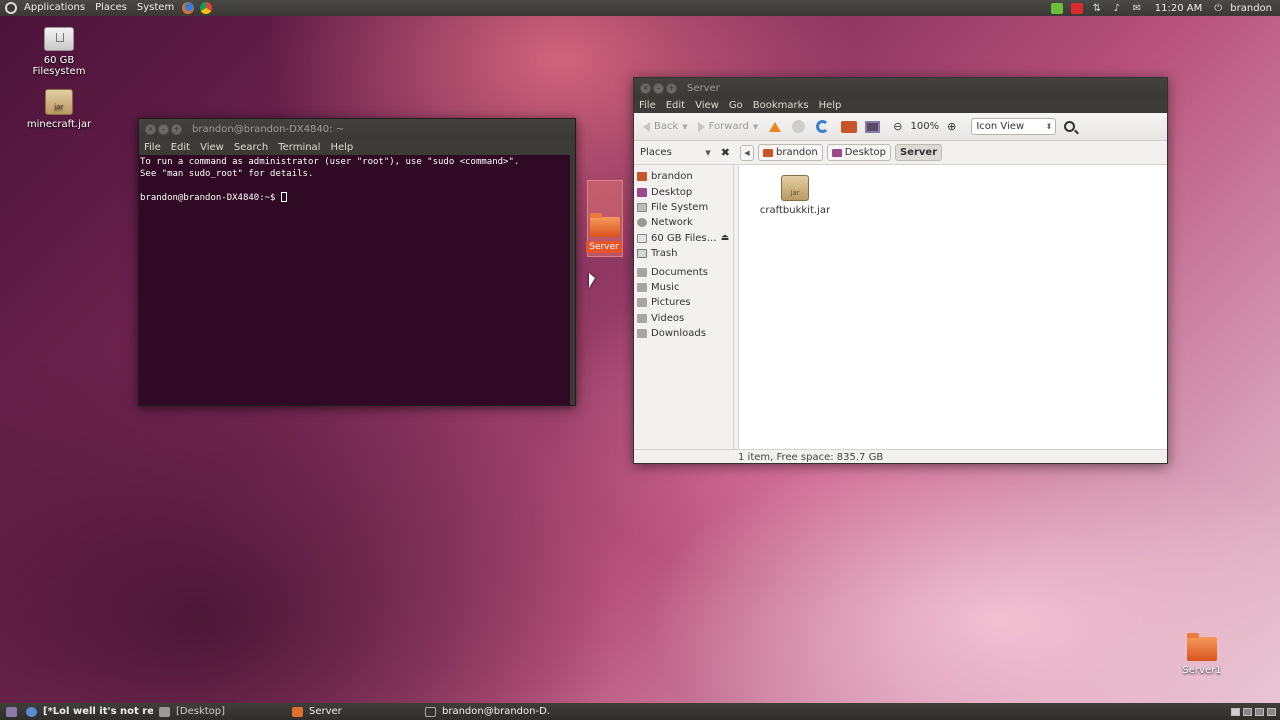 This screenshot has width=1280, height=720. I want to click on mail-icon: ✉, so click(1137, 8).